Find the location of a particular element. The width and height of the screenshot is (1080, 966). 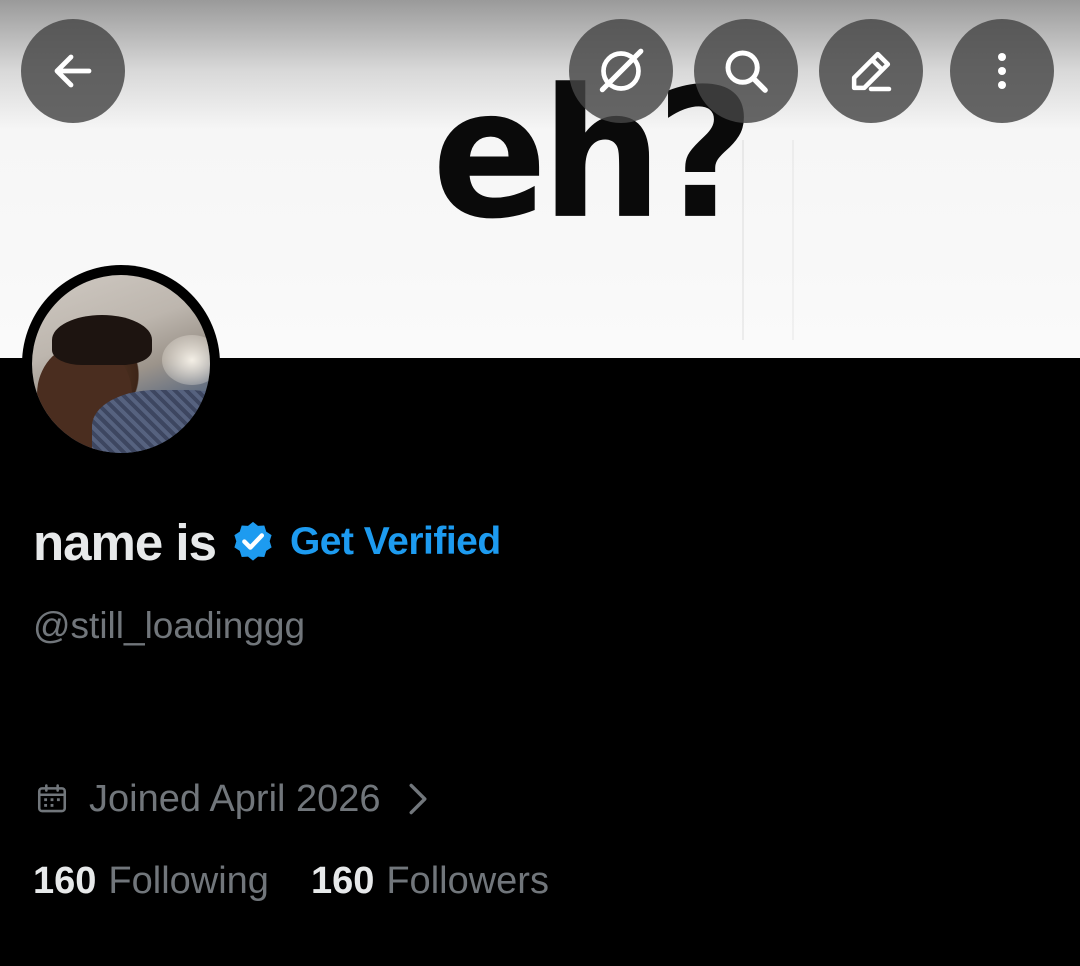

following-count: 160 is located at coordinates (65, 881).